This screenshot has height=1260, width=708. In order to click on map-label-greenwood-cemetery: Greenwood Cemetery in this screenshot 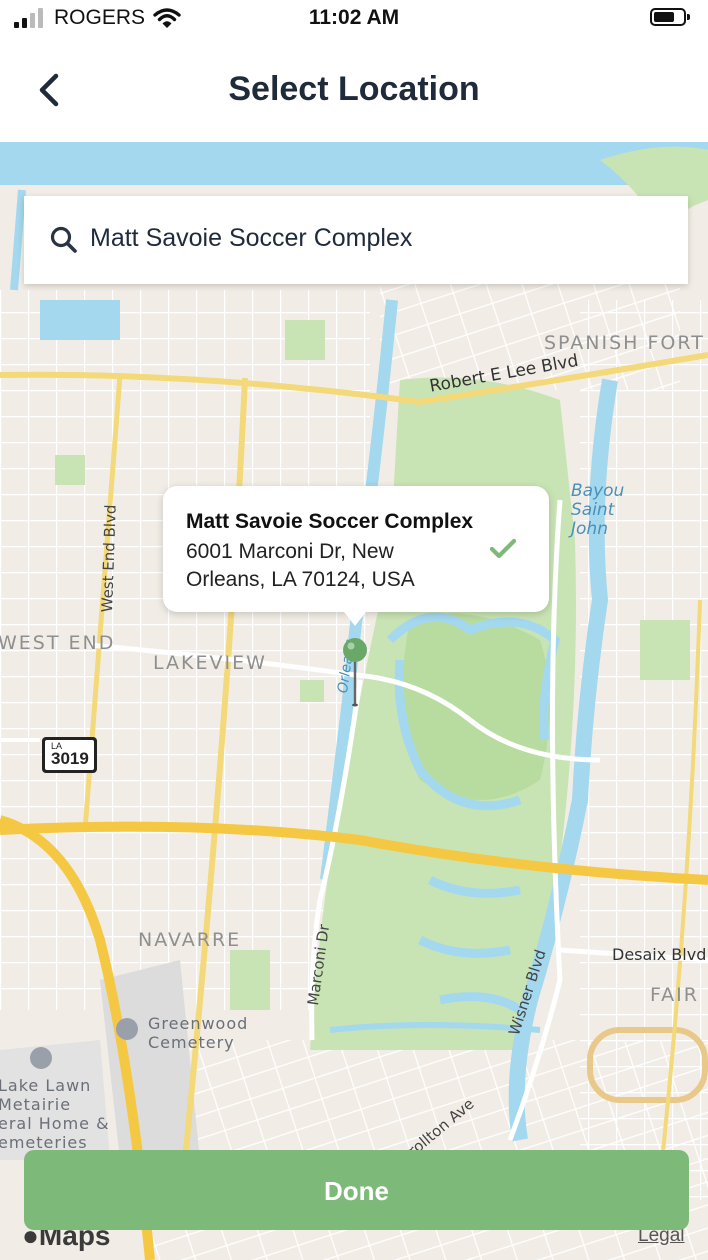, I will do `click(198, 1033)`.